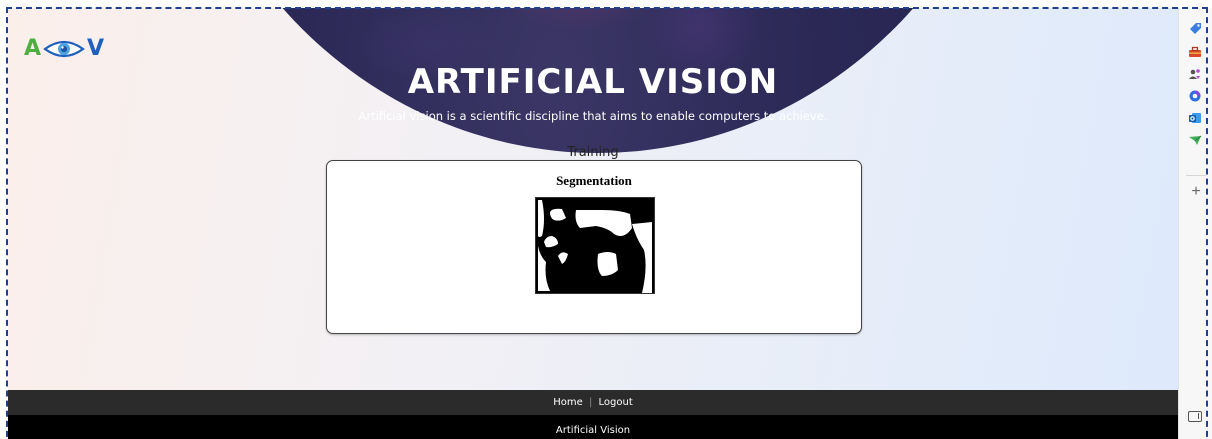 The height and width of the screenshot is (439, 1212). Describe the element at coordinates (1195, 223) in the screenshot. I see `browser-sidebar: +` at that location.